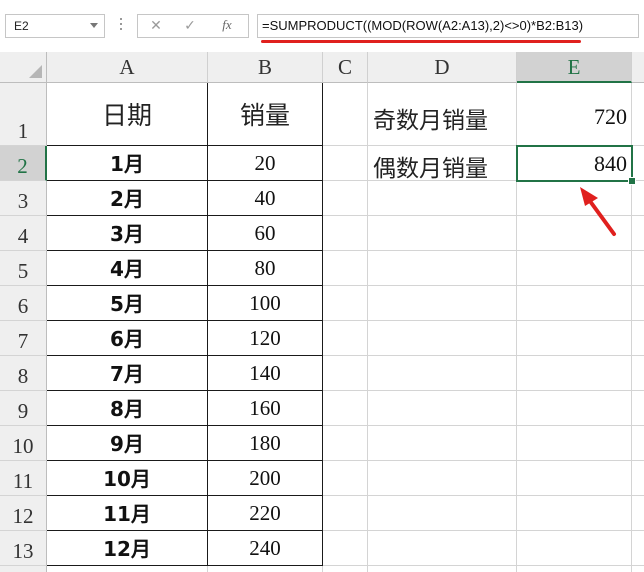  Describe the element at coordinates (127, 267) in the screenshot. I see `month-cell: 4月` at that location.